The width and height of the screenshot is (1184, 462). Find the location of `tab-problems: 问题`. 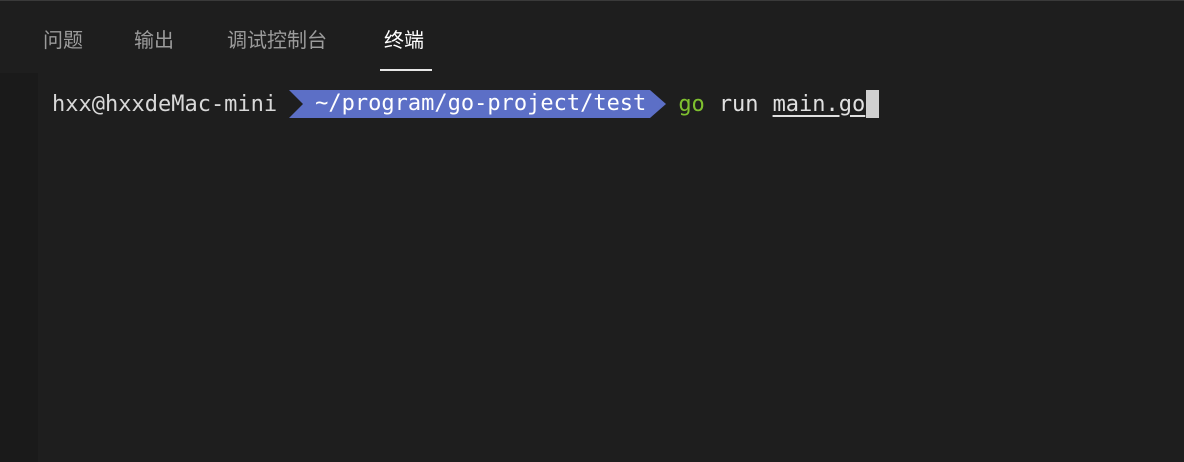

tab-problems: 问题 is located at coordinates (63, 40).